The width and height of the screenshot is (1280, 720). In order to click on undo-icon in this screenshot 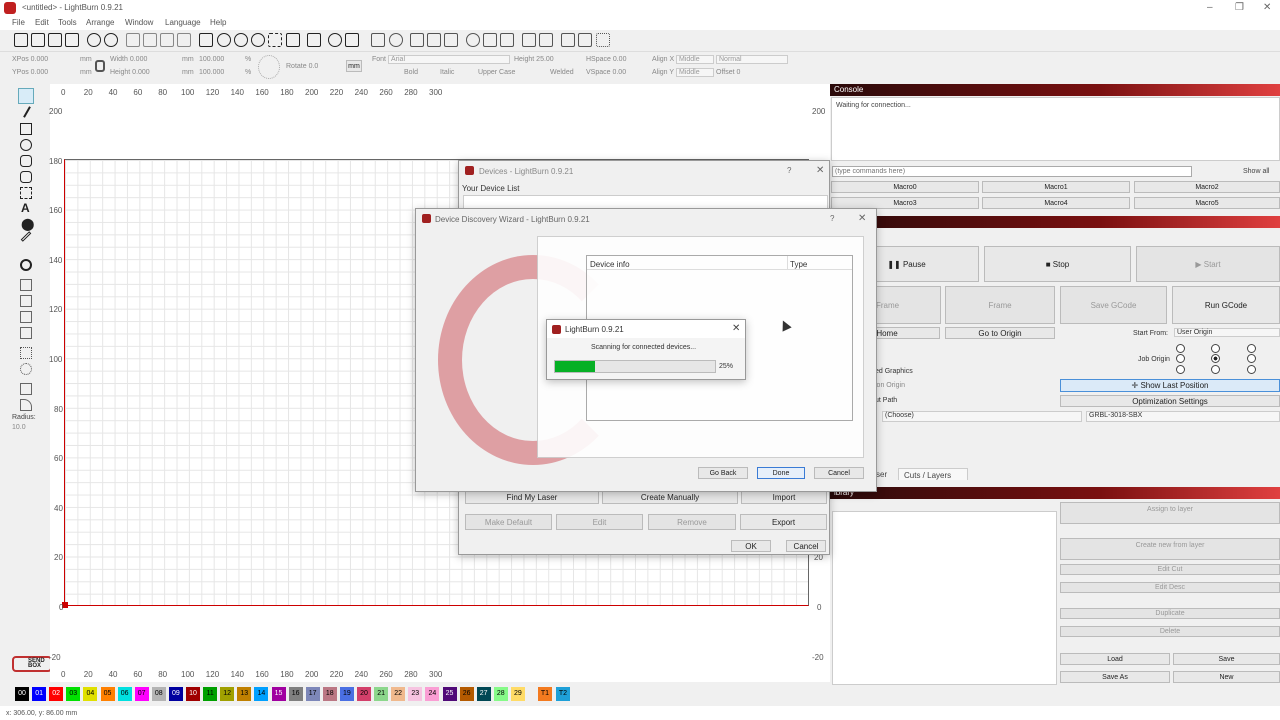, I will do `click(94, 40)`.